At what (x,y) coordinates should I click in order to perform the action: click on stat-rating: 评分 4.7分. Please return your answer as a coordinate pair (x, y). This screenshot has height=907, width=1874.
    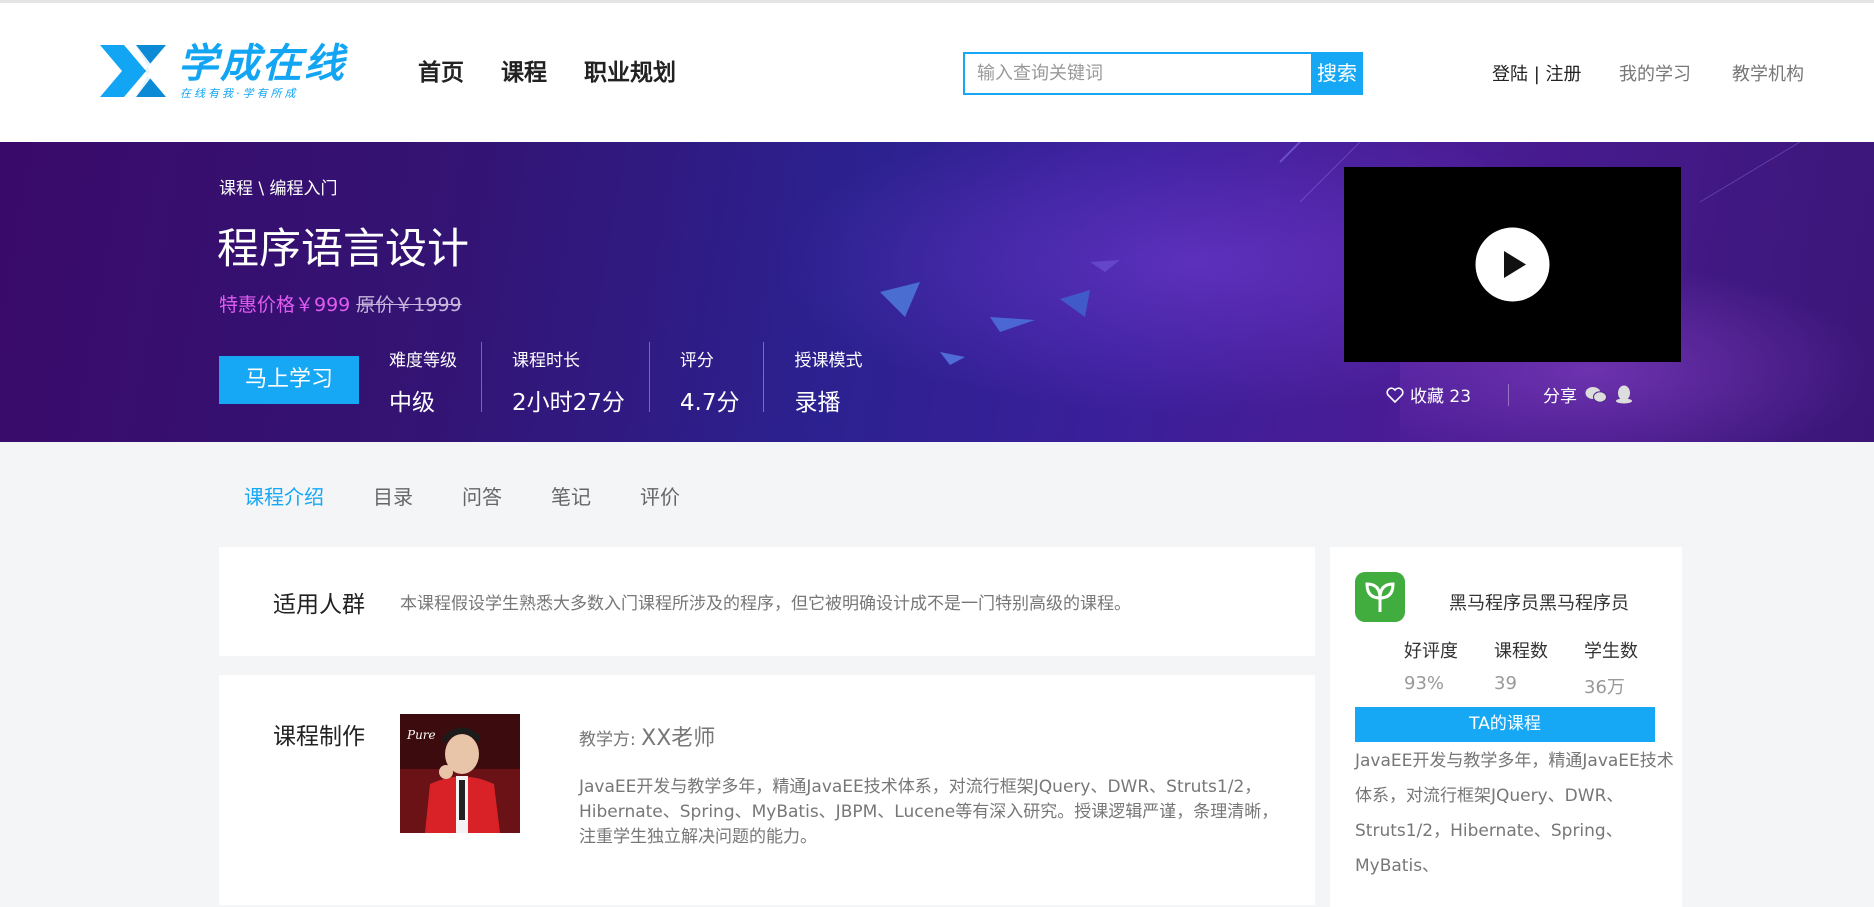
    Looking at the image, I should click on (722, 379).